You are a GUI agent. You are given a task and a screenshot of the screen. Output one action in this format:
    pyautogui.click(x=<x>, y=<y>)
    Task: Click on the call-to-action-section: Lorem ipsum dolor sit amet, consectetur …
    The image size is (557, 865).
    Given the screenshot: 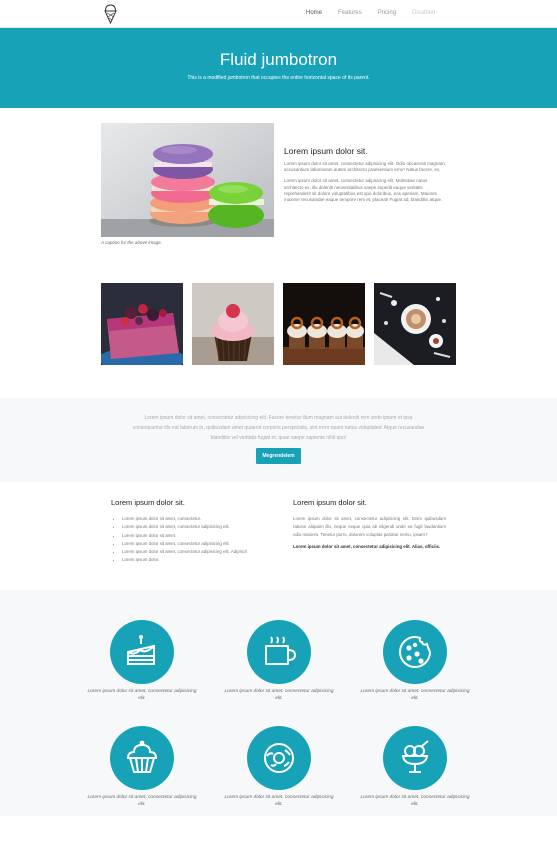 What is the action you would take?
    pyautogui.click(x=278, y=440)
    